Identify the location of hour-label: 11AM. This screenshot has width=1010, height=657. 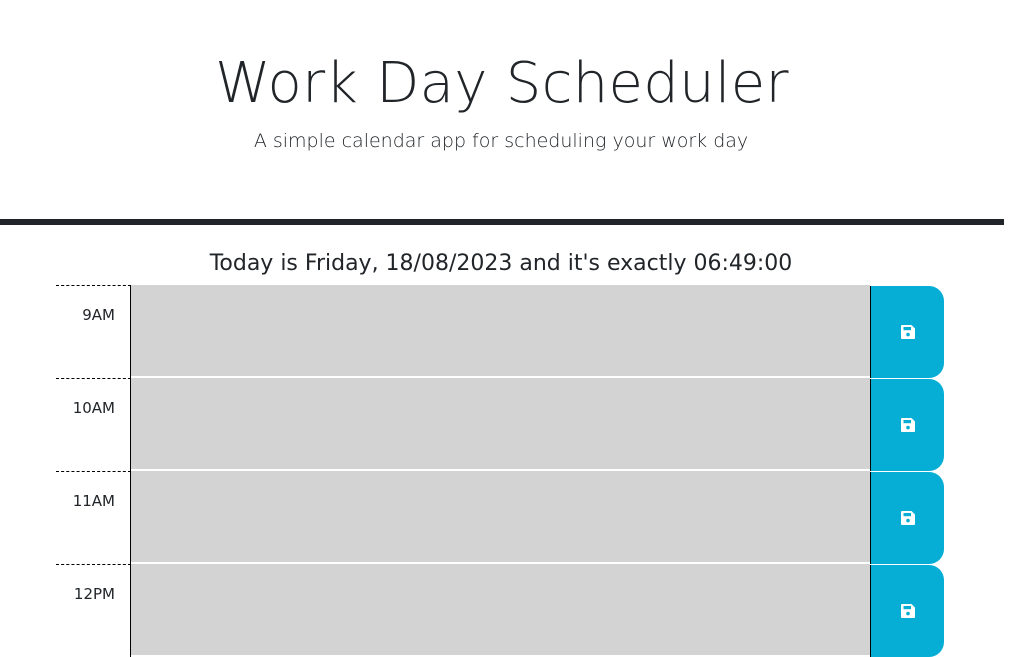
(93, 501).